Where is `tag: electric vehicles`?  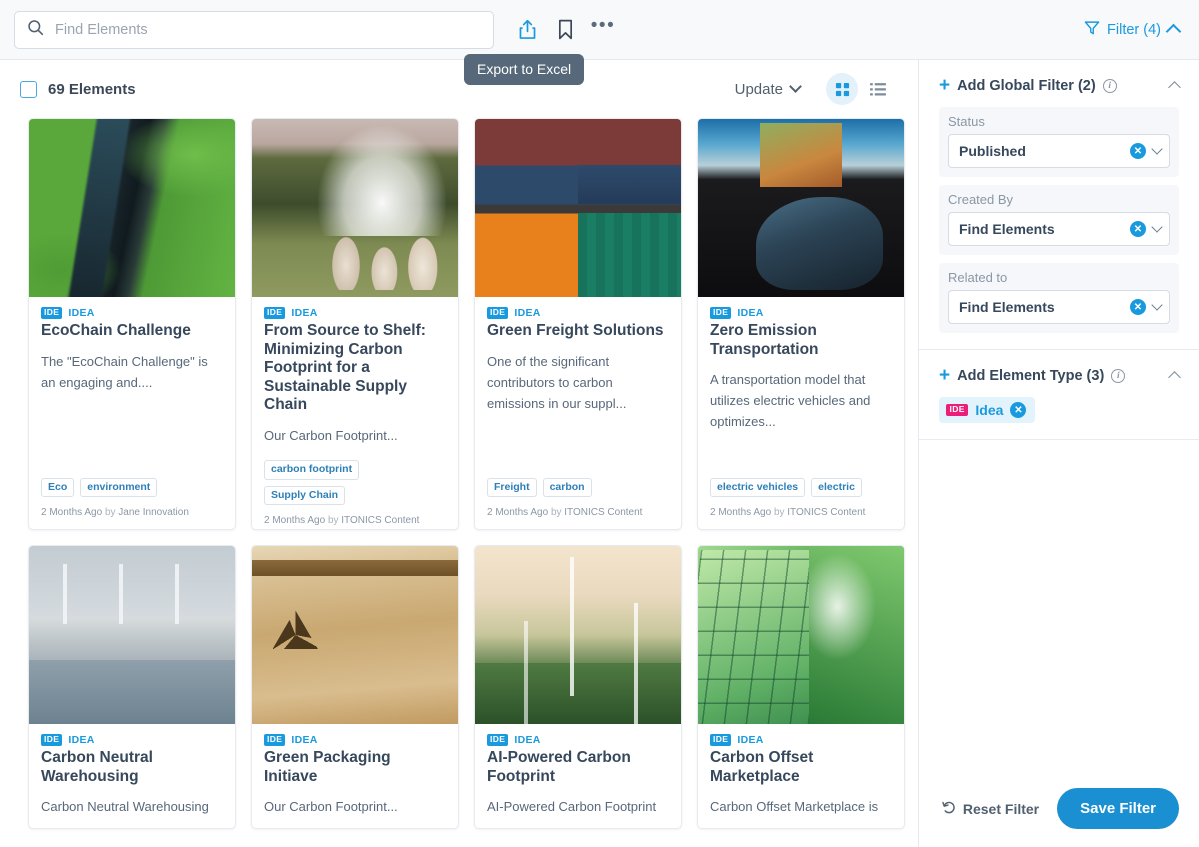 tag: electric vehicles is located at coordinates (758, 487).